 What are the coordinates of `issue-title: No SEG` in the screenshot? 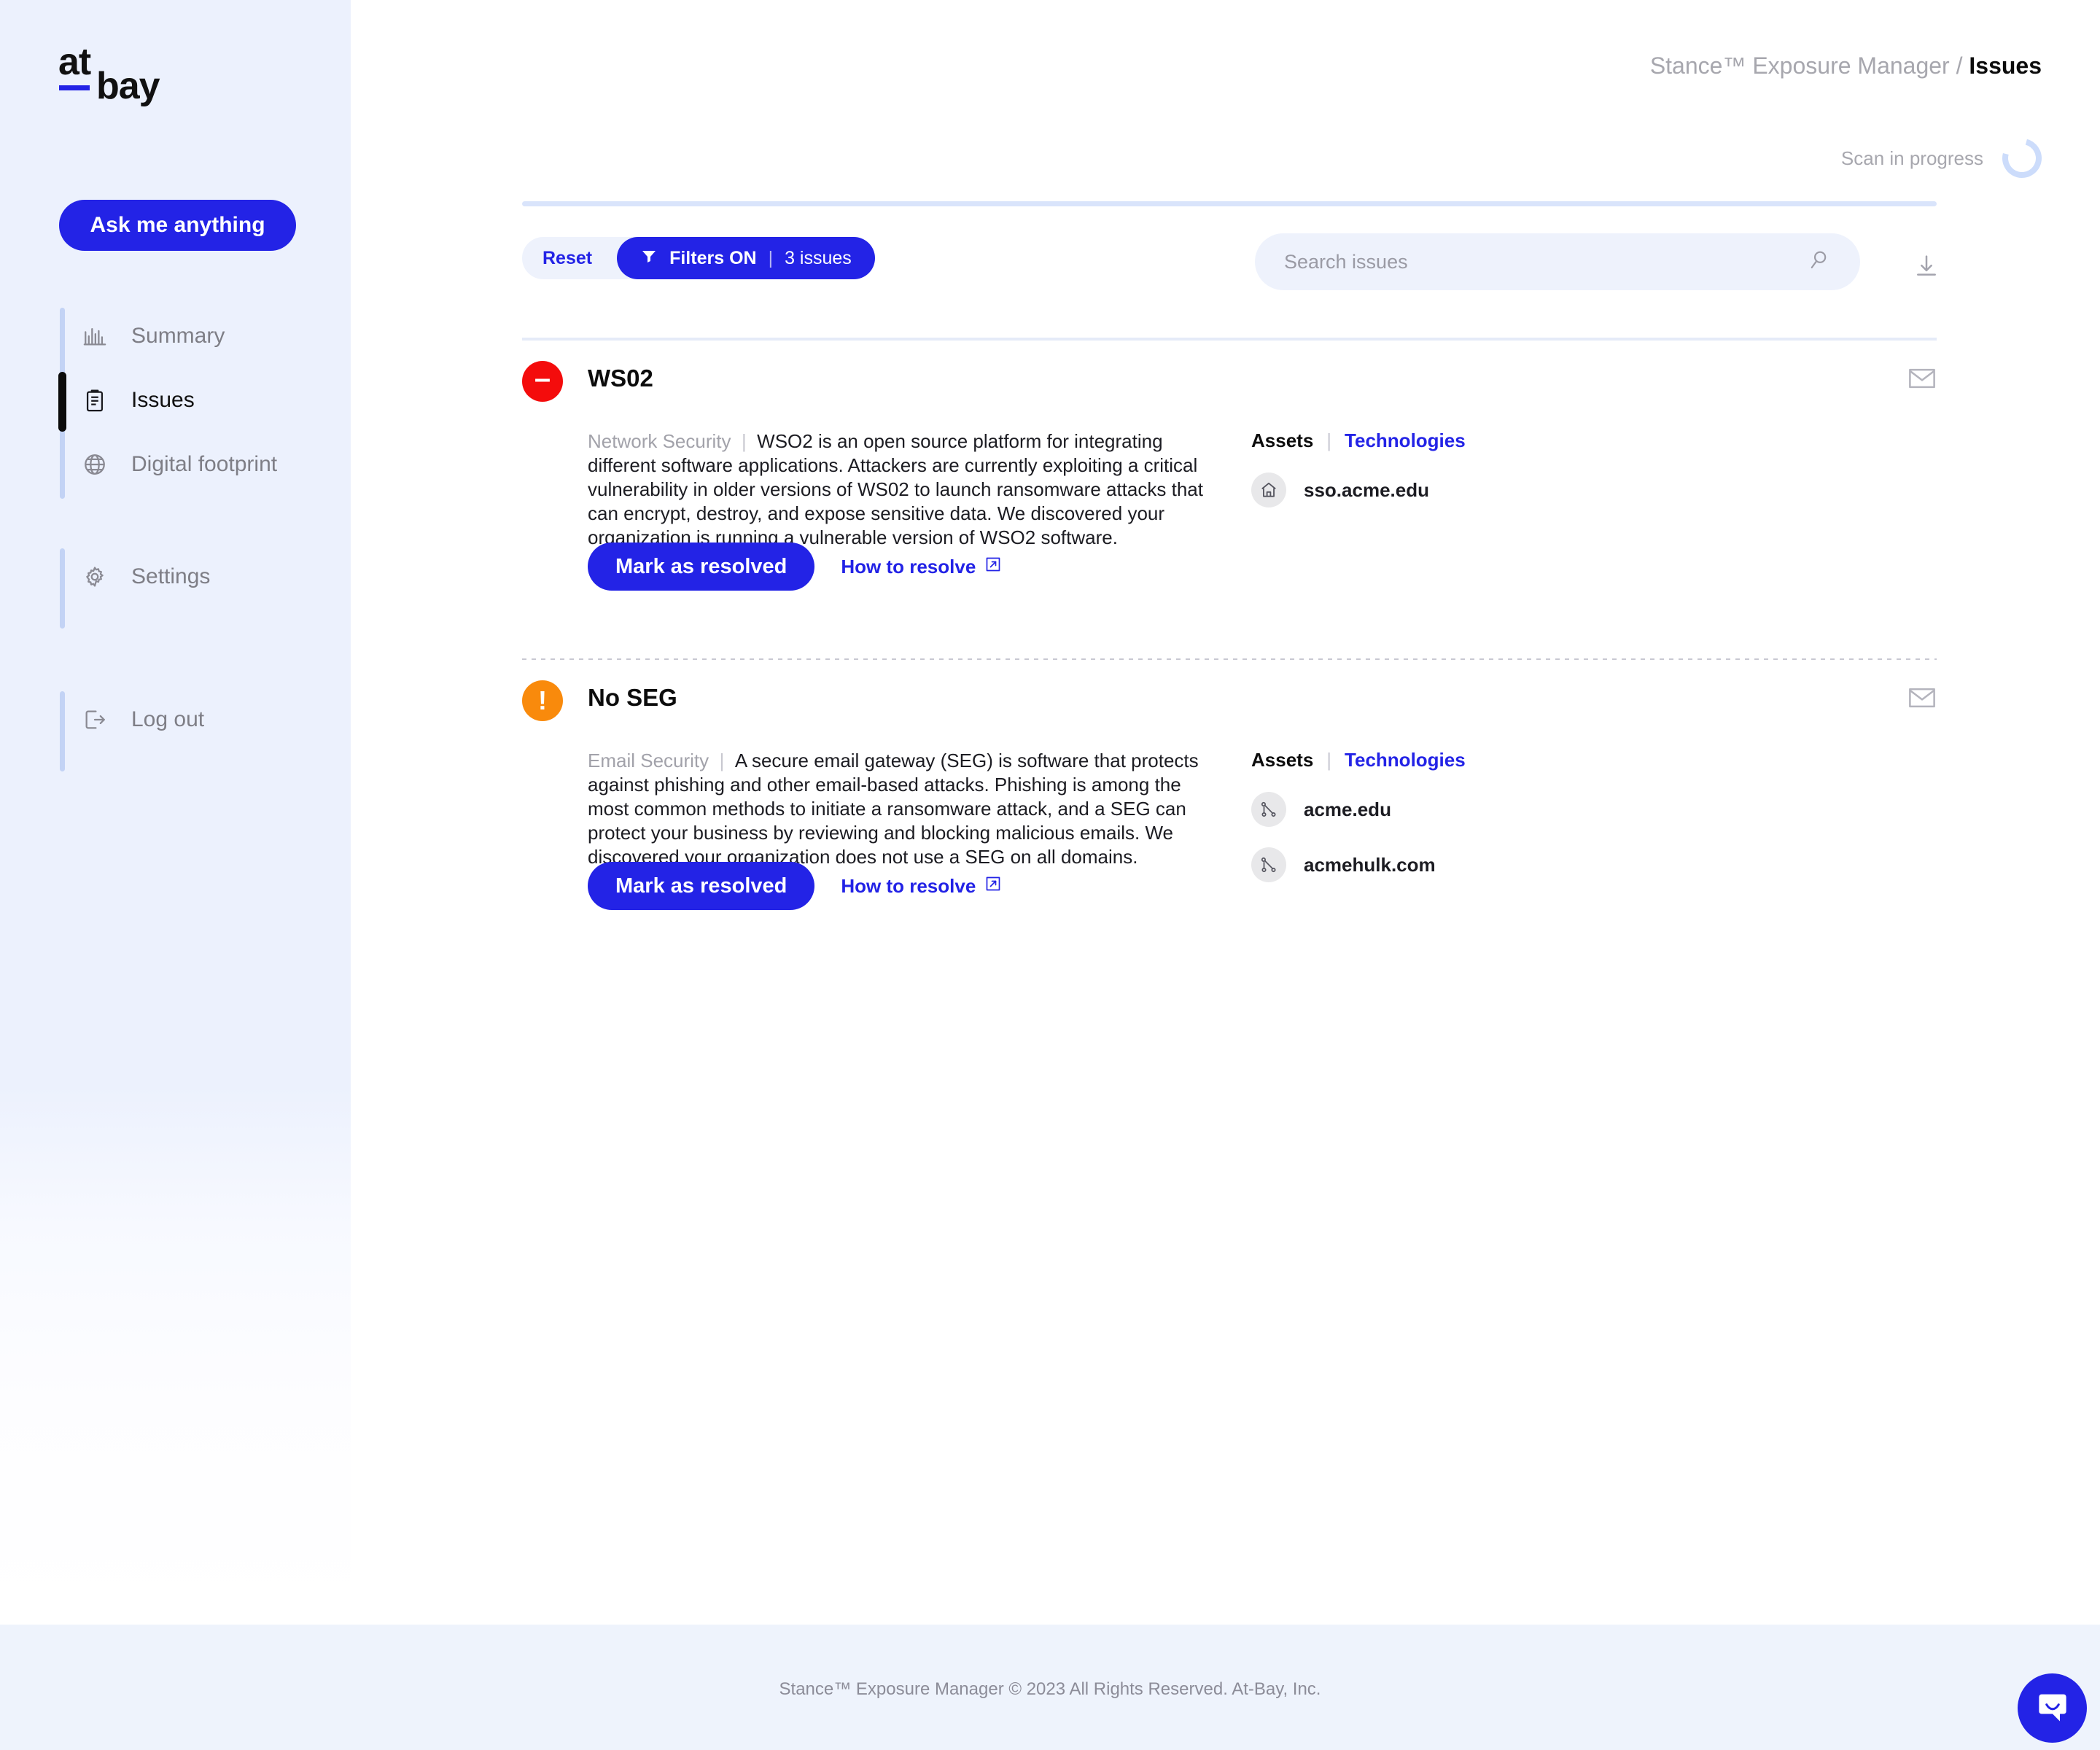 It's located at (632, 697).